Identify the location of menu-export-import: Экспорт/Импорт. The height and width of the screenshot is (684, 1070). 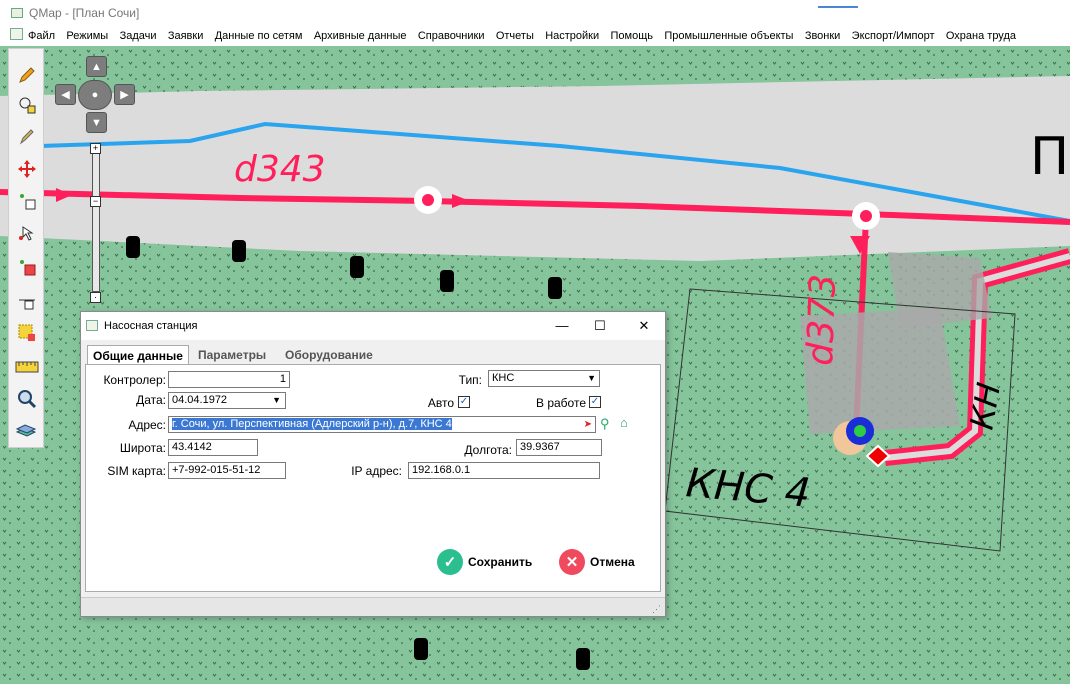
(893, 36).